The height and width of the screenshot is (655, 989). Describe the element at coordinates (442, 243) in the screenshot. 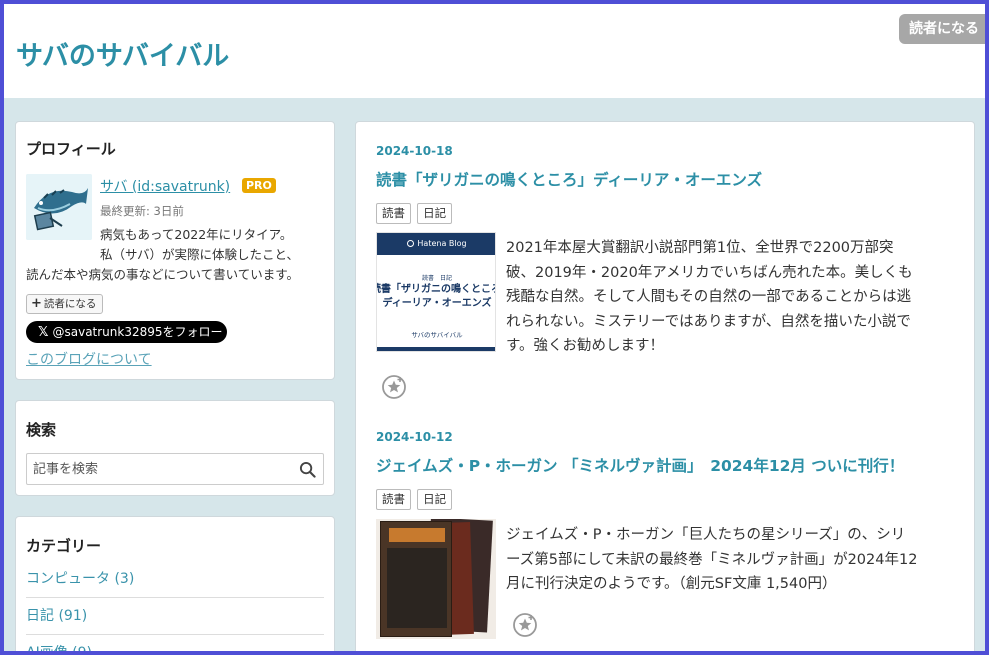

I see `thumb-brand: Hatena Blog` at that location.